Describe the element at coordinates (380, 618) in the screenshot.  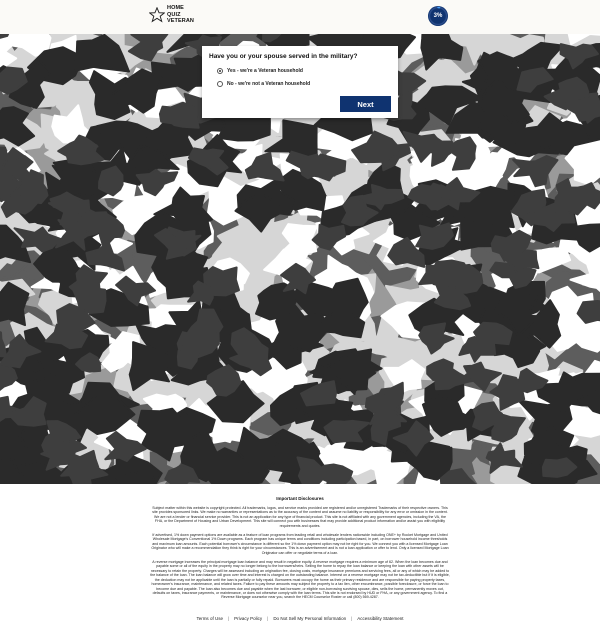
I see `accessibility-statement-link: Accessibility Statement` at that location.